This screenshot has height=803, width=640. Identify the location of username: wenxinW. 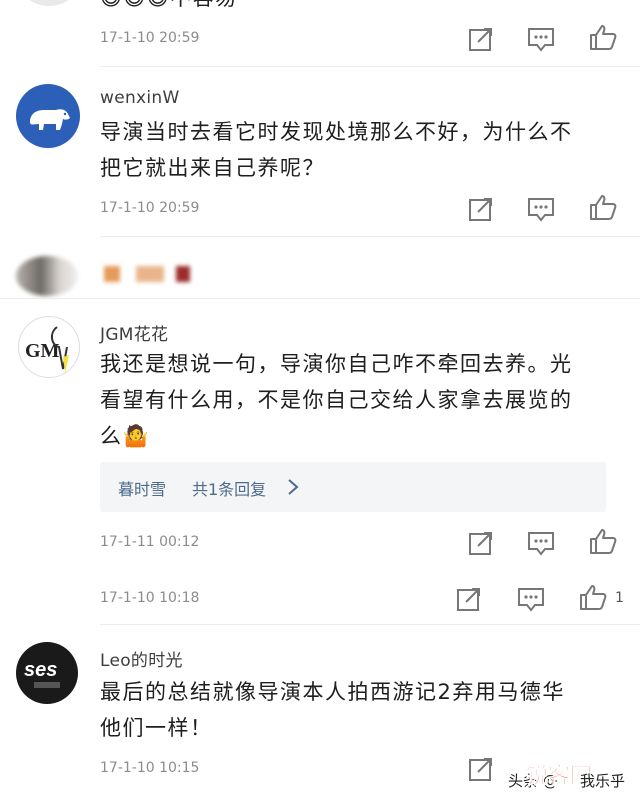
(140, 98).